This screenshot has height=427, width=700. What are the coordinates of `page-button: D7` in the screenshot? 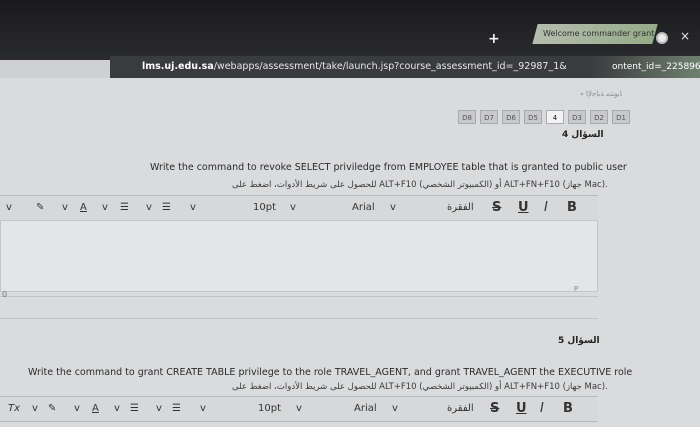 It's located at (489, 117).